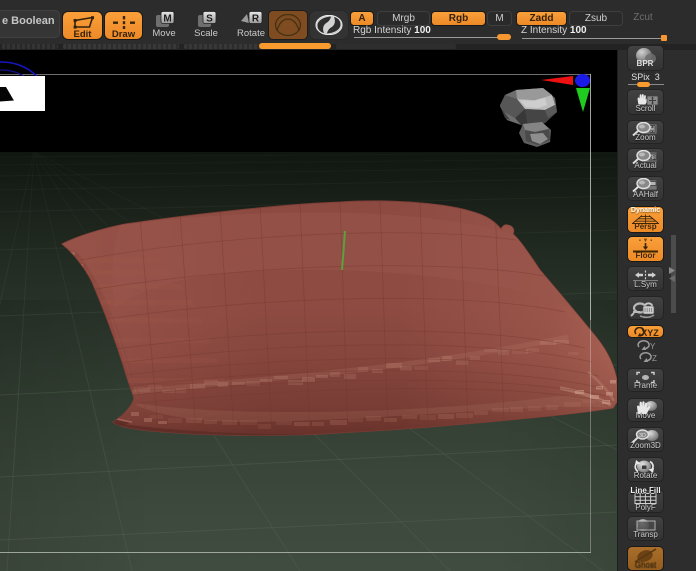 This screenshot has height=571, width=696. I want to click on svg-text: 3D, so click(642, 436).